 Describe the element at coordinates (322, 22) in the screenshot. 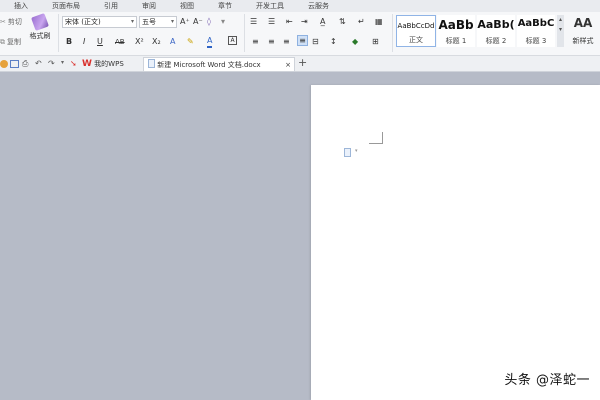

I see `text-direction-icon: A̲` at that location.